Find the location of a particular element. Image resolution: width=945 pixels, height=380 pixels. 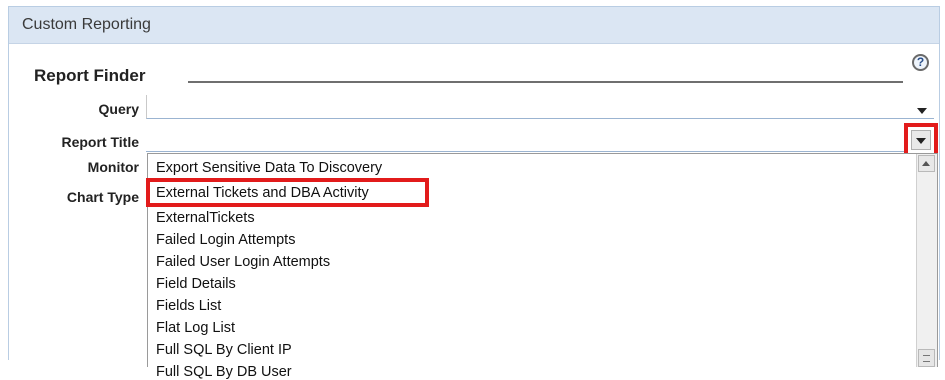

list-item: Flat Log List is located at coordinates (195, 328).